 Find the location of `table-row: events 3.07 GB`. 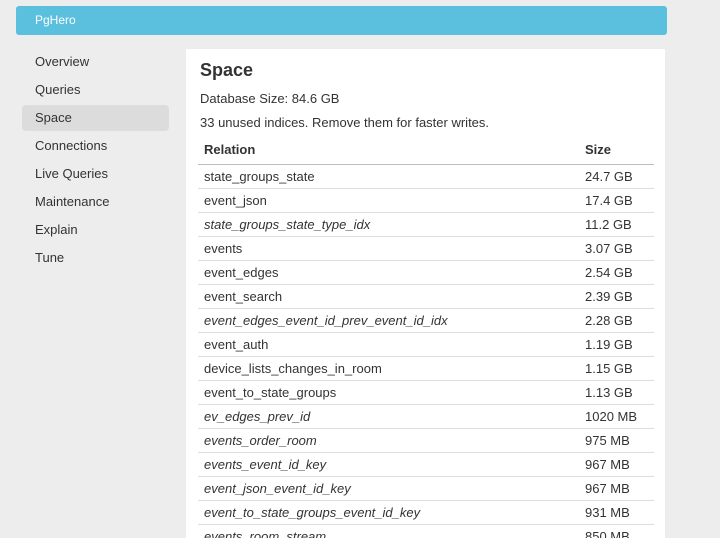

table-row: events 3.07 GB is located at coordinates (426, 248).